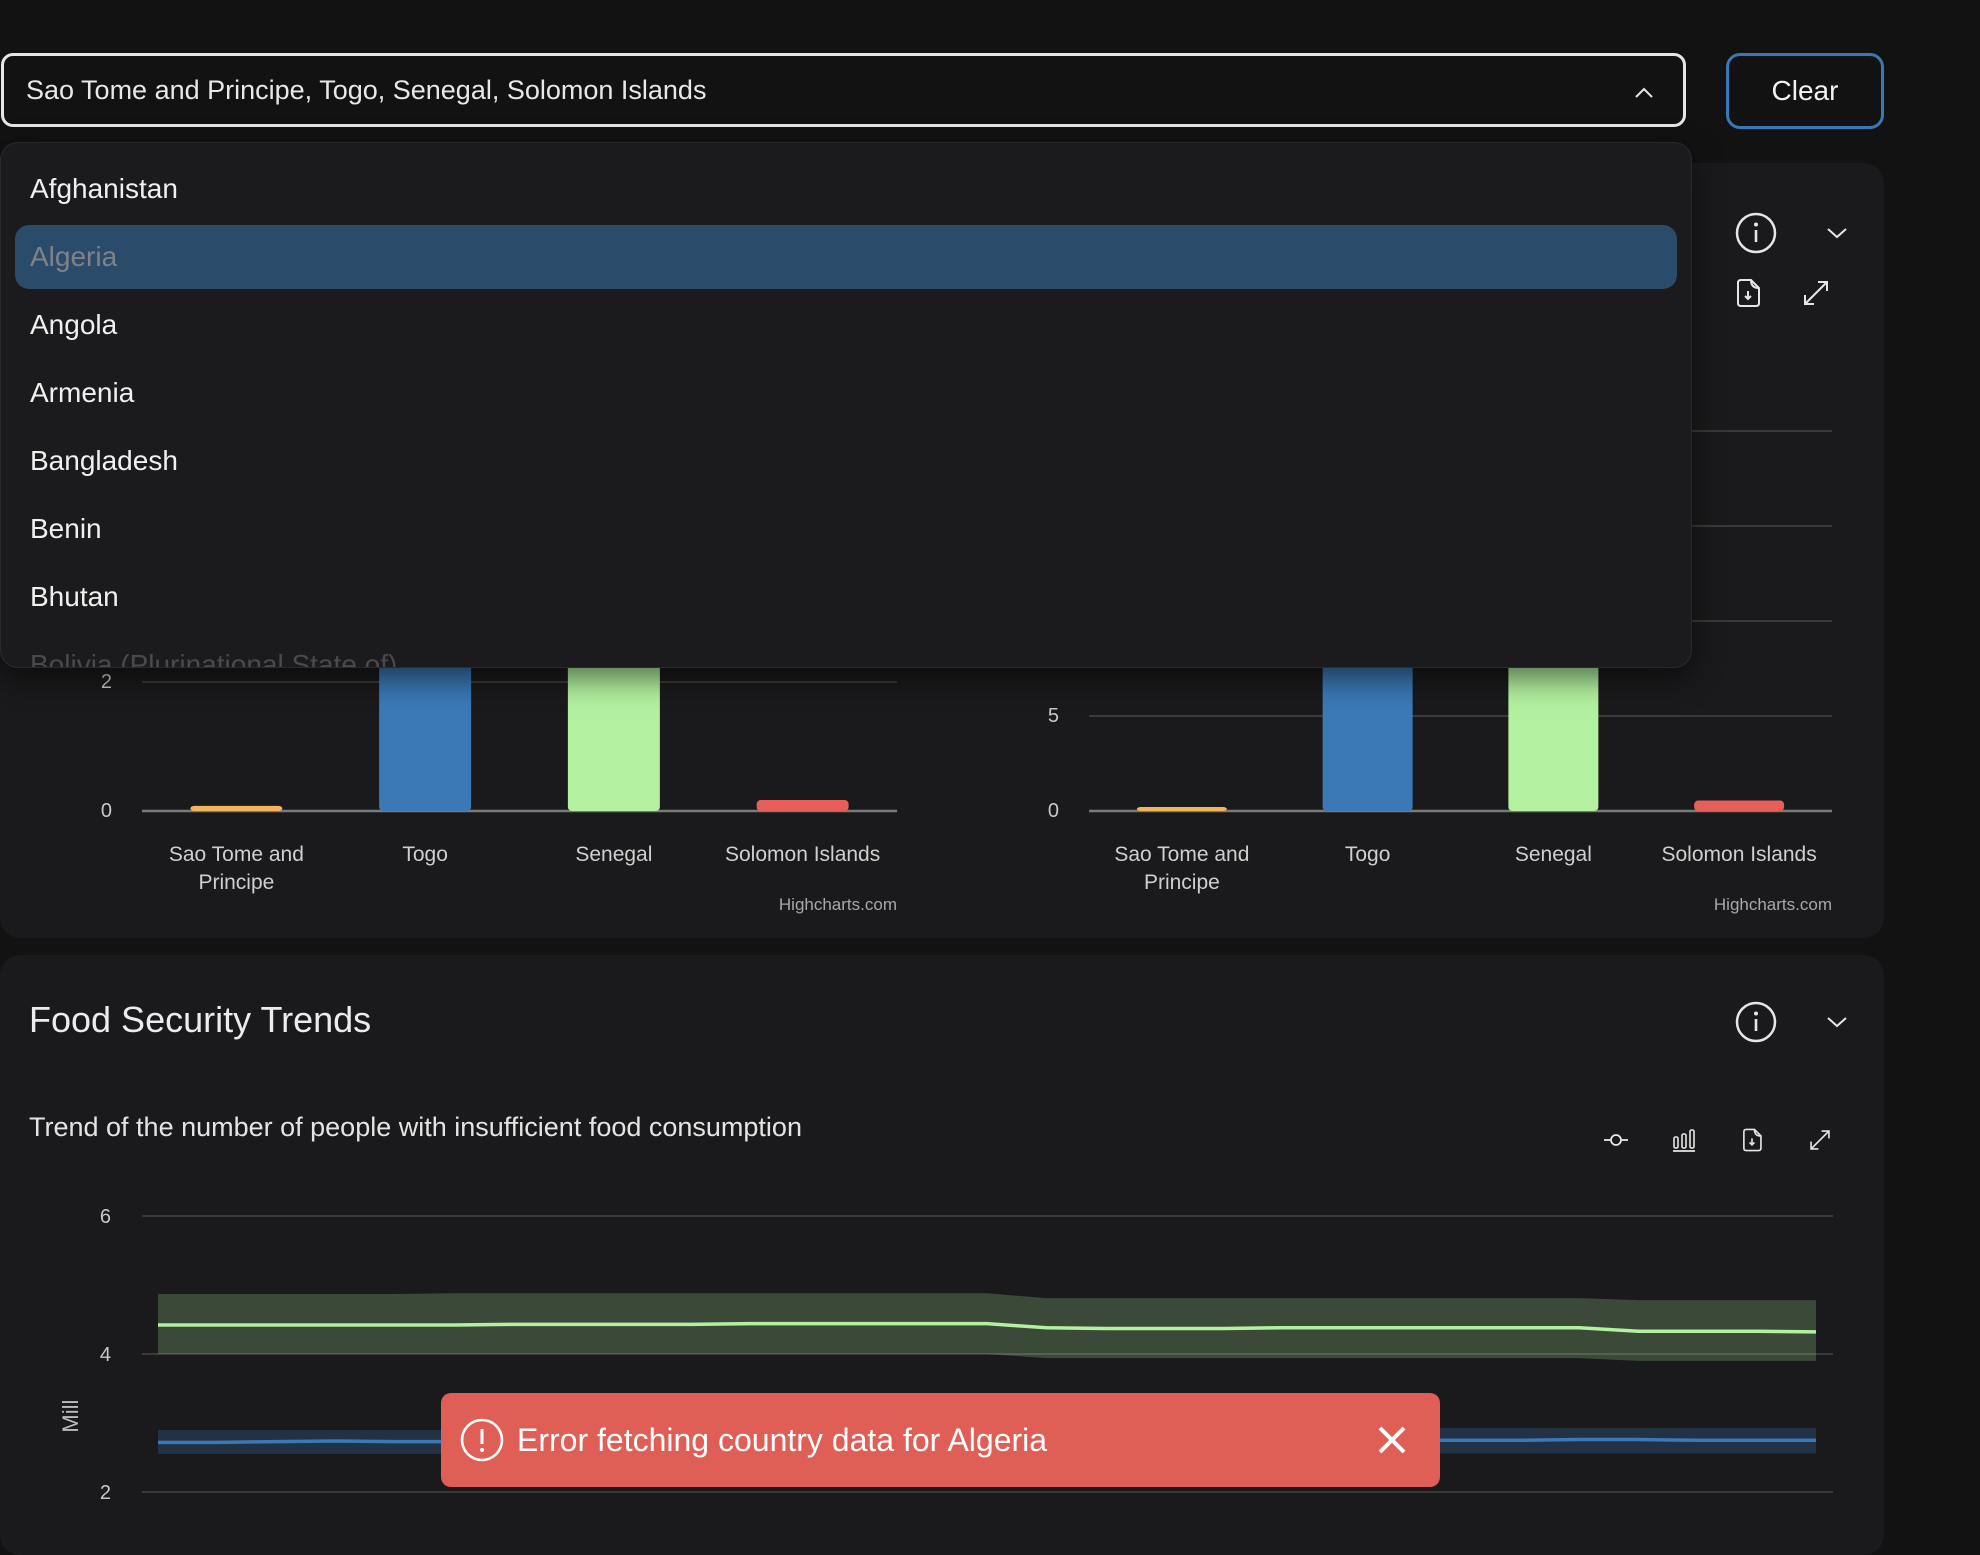  Describe the element at coordinates (1392, 1440) in the screenshot. I see `close-icon` at that location.